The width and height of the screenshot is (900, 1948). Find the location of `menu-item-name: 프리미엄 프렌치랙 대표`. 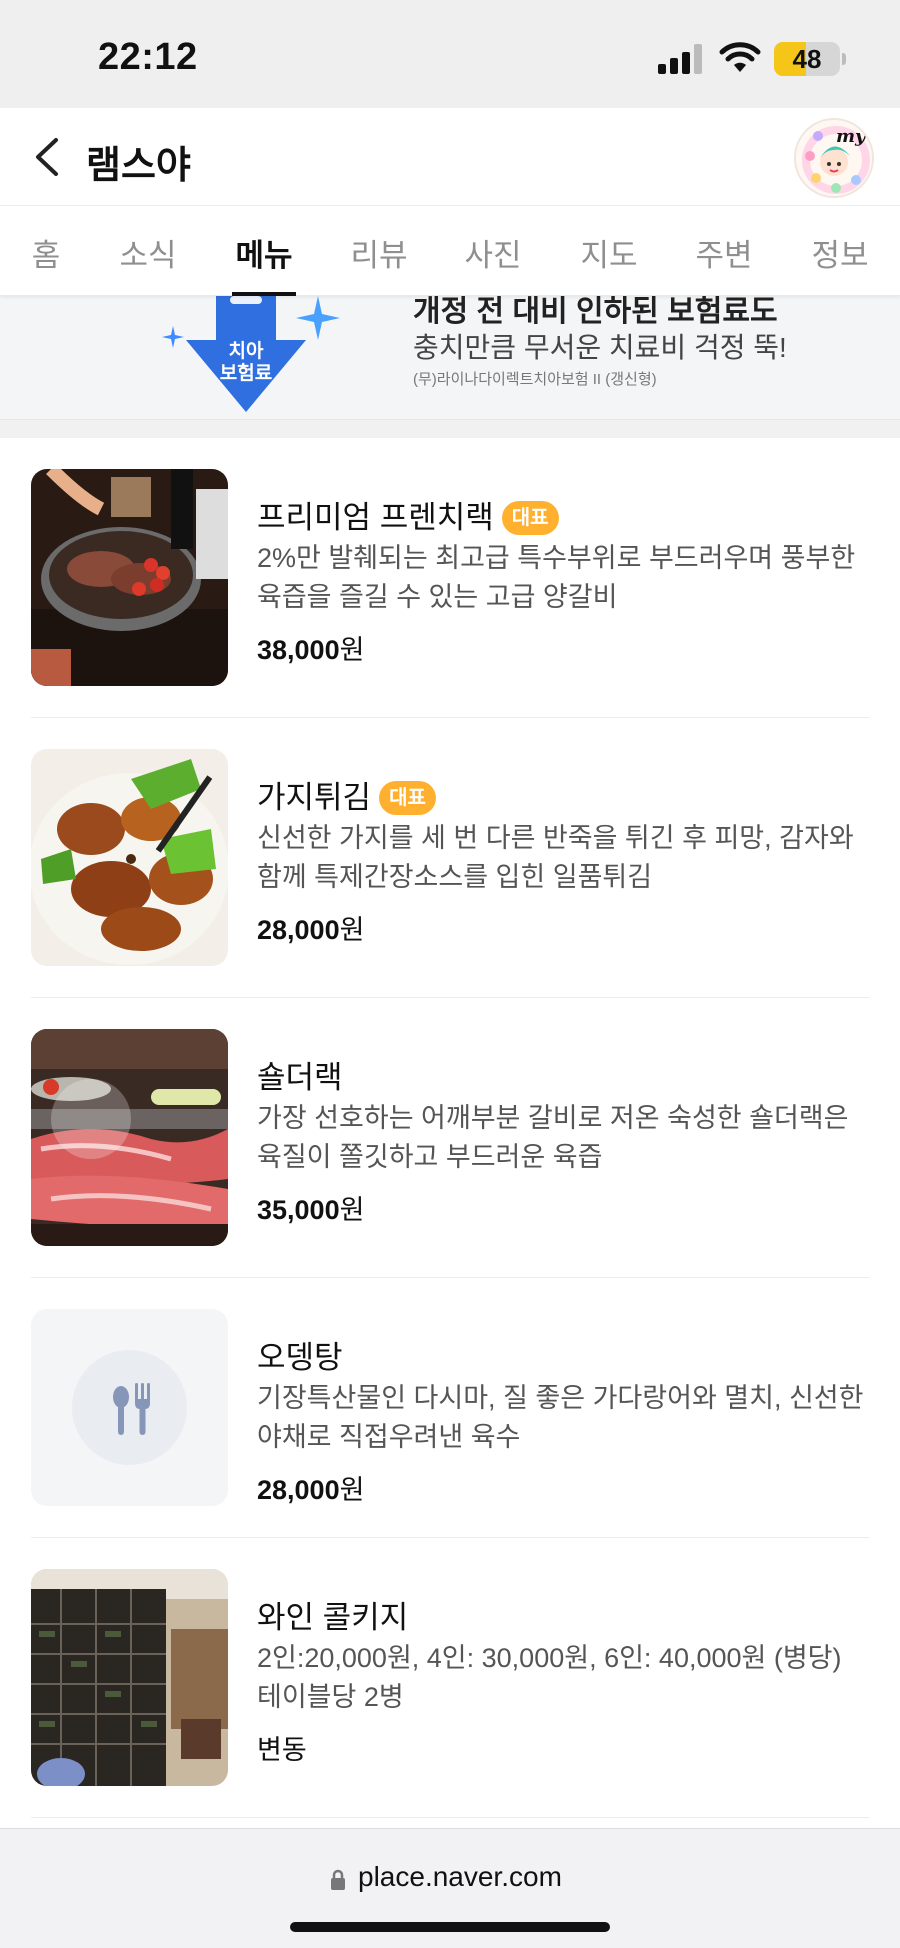

menu-item-name: 프리미엄 프렌치랙 대표 is located at coordinates (408, 514).